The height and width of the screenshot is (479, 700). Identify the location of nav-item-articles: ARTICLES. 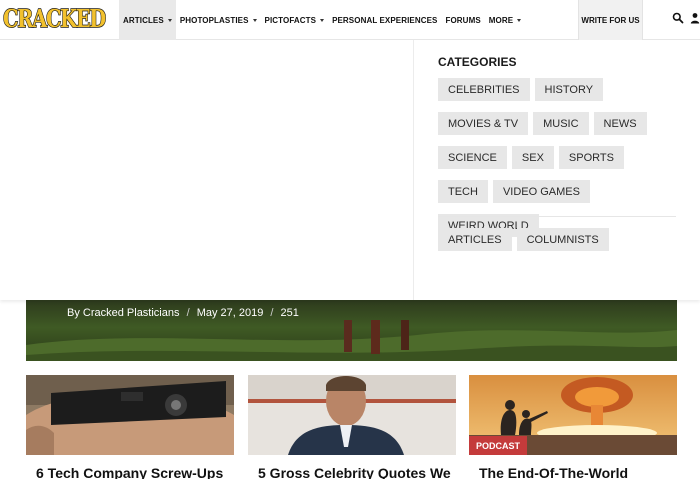
(147, 20).